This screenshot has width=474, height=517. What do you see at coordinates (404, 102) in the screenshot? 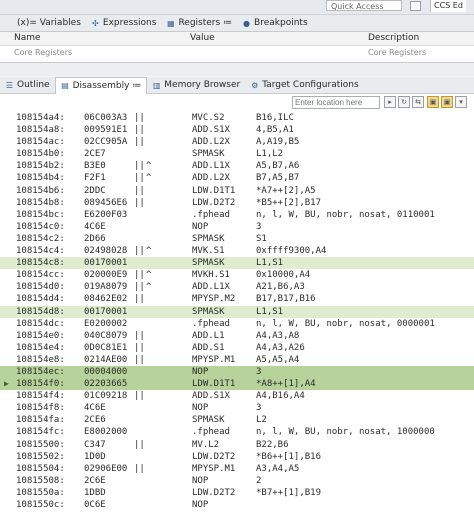
I see `refresh-icon: ↻` at bounding box center [404, 102].